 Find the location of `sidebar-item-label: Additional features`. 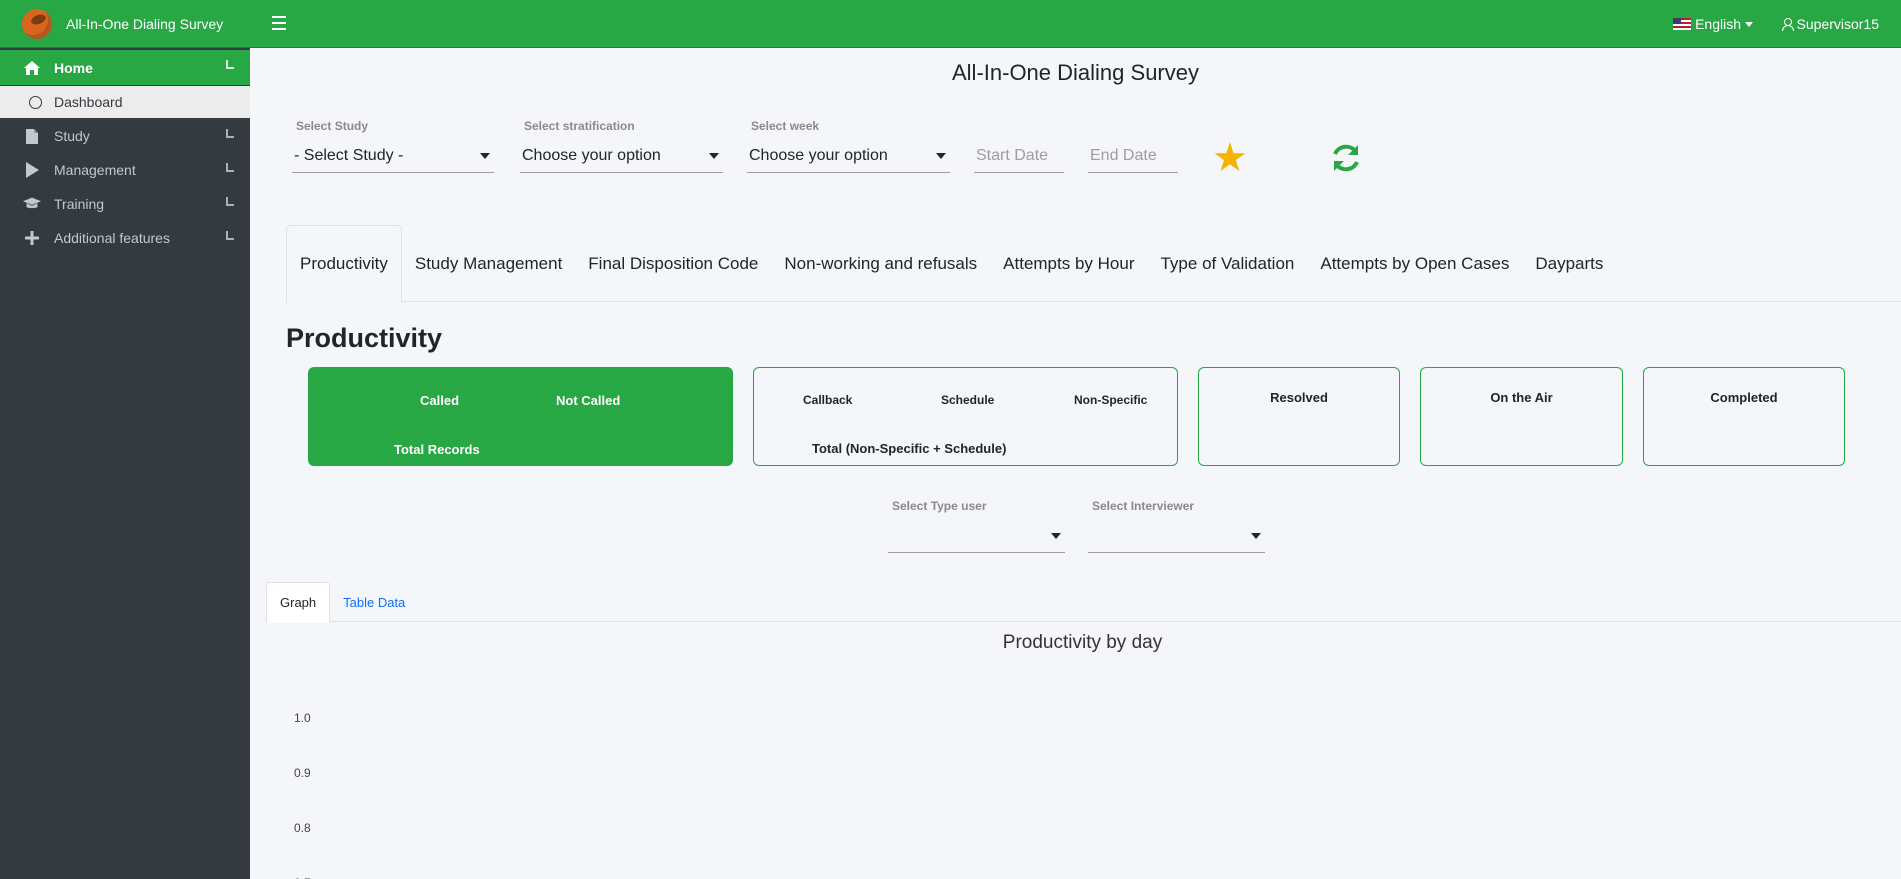

sidebar-item-label: Additional features is located at coordinates (112, 238).